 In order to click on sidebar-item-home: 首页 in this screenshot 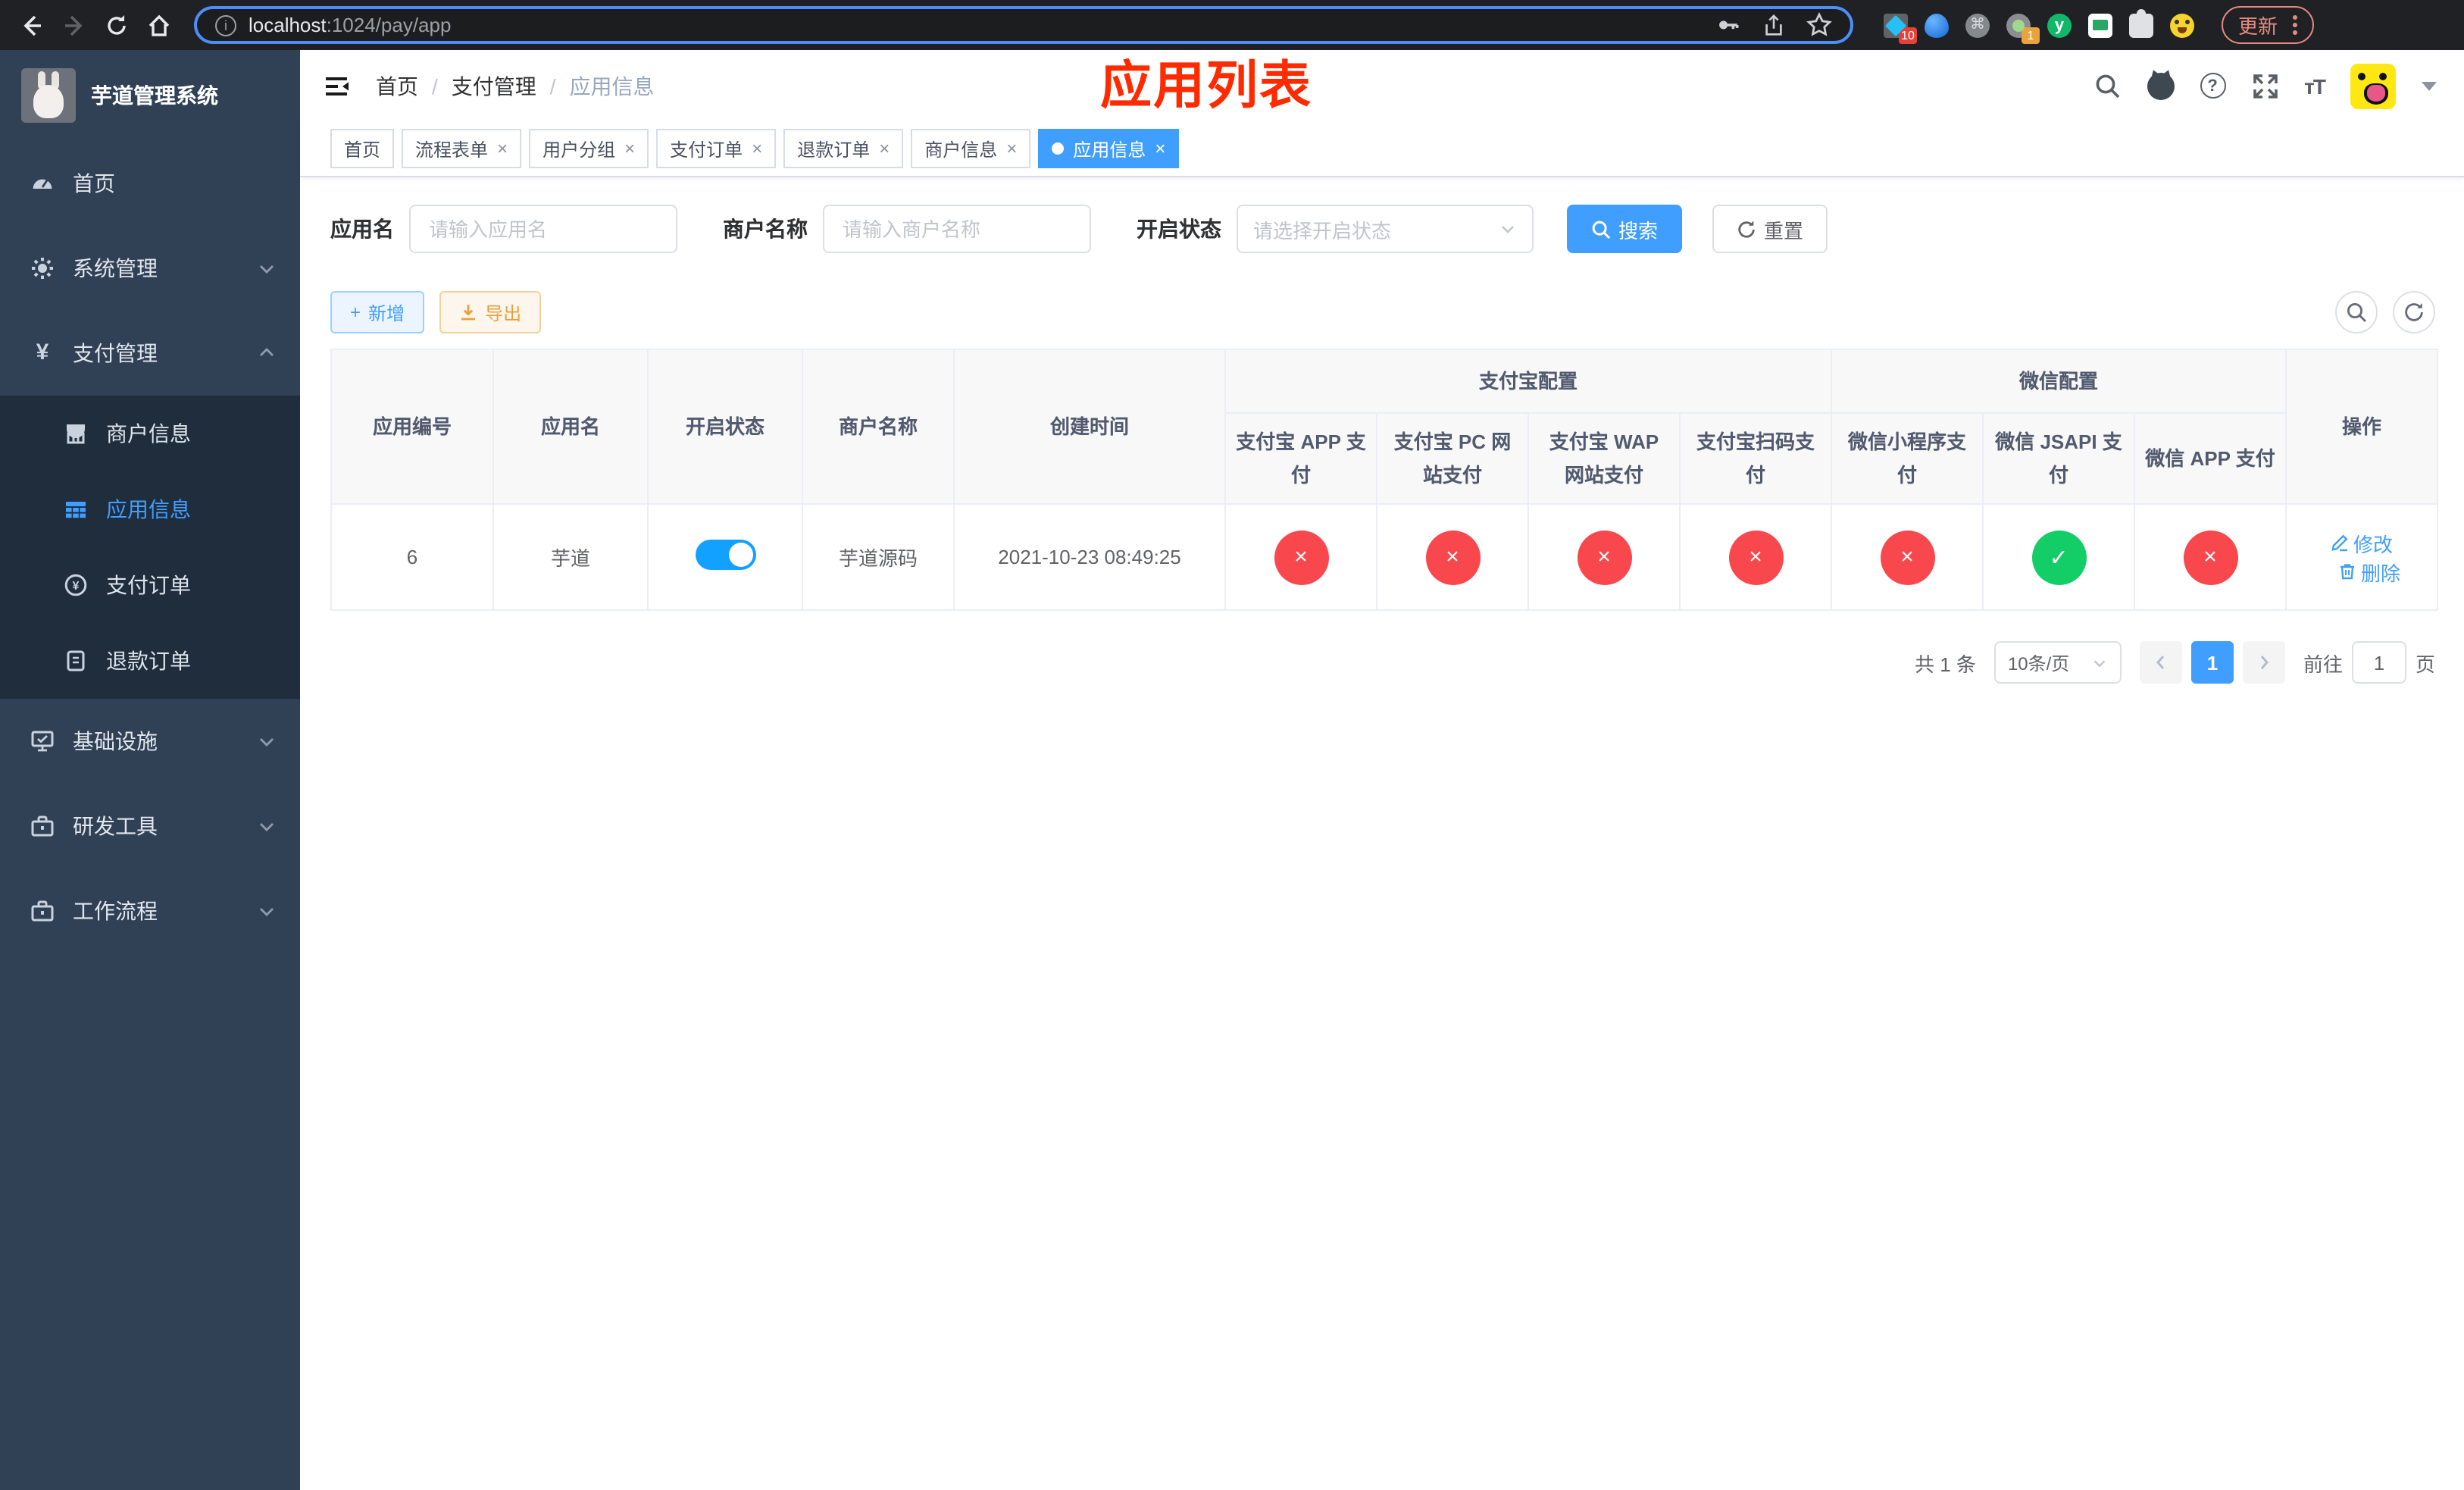, I will do `click(150, 183)`.